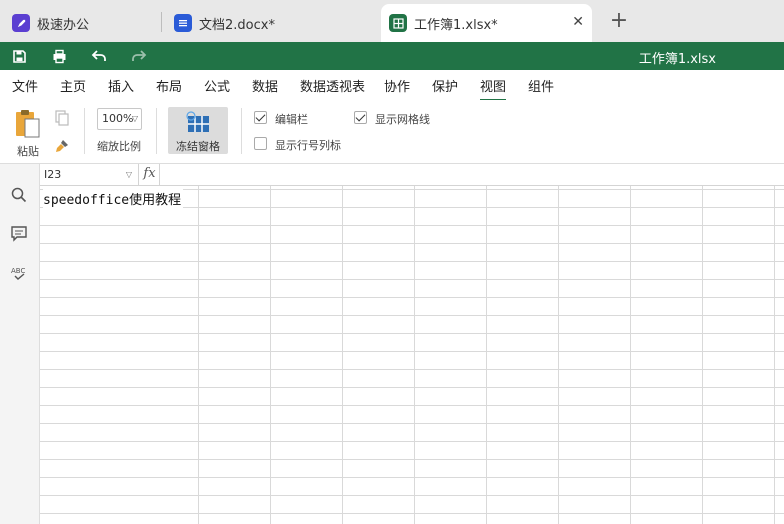 Image resolution: width=784 pixels, height=524 pixels. Describe the element at coordinates (332, 85) in the screenshot. I see `menu-pivot-table: 数据透视表` at that location.